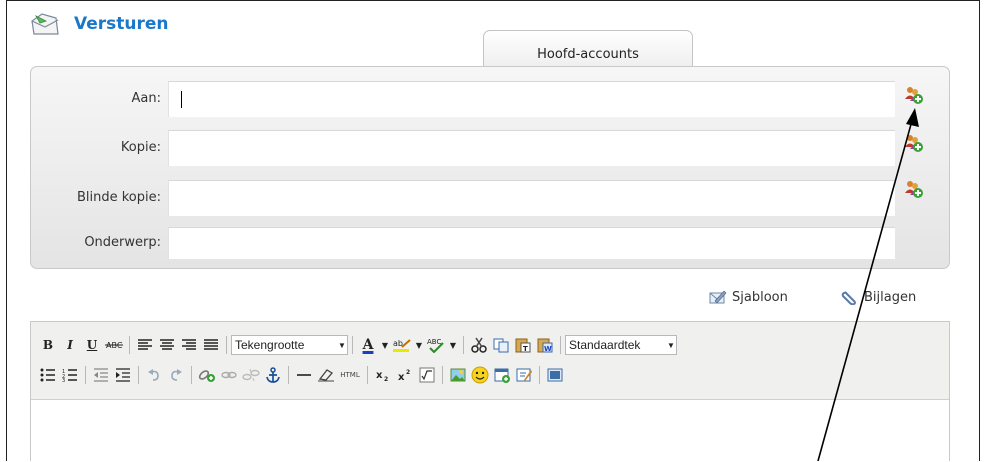 The height and width of the screenshot is (462, 986). I want to click on to-row: Aan:, so click(491, 99).